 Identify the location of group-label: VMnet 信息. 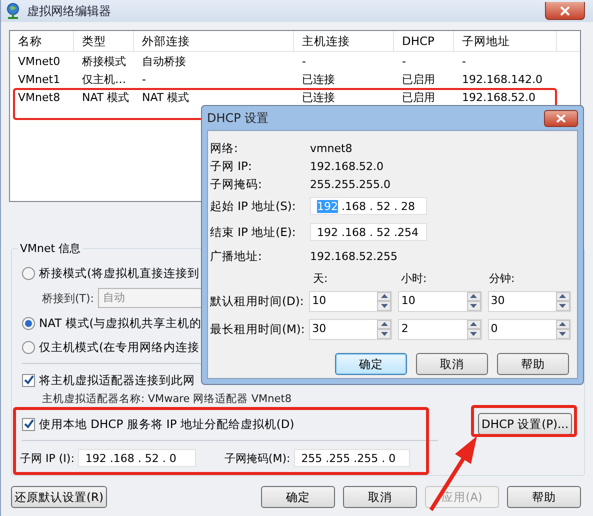
(50, 248).